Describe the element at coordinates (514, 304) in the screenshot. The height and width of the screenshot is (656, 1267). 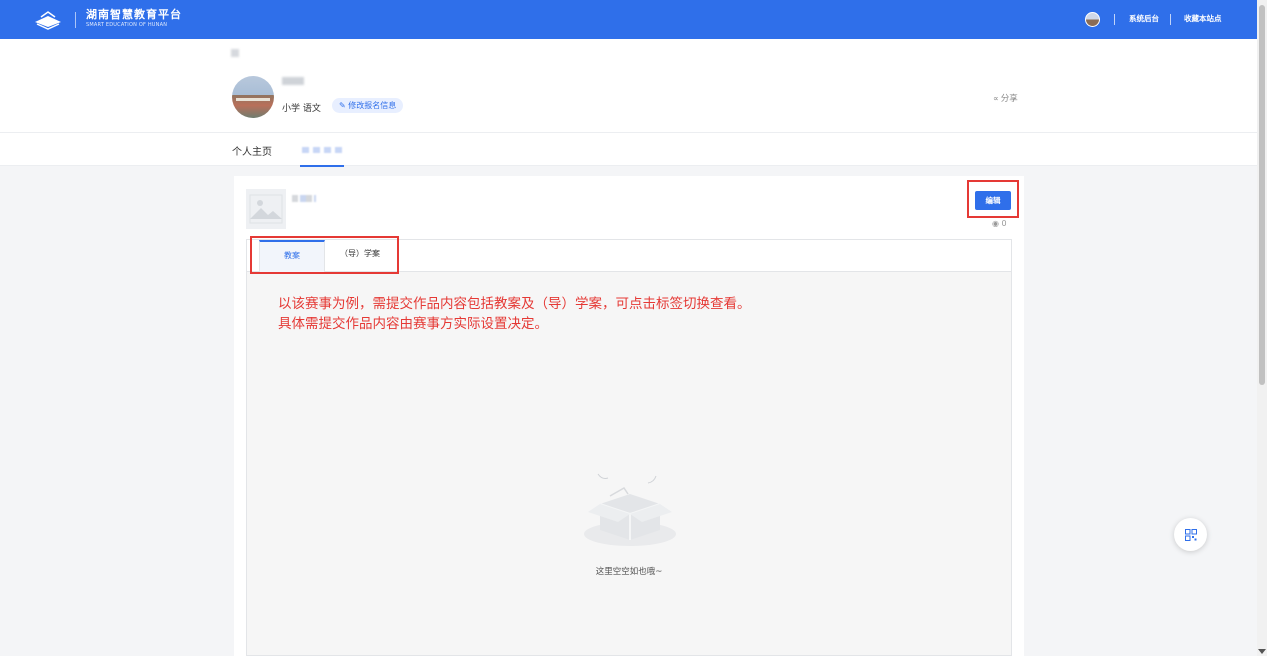
I see `annotation-line: 以该赛事为例，需提交作品内容包括教案及（导）学案，可点击标签切换查看。` at that location.